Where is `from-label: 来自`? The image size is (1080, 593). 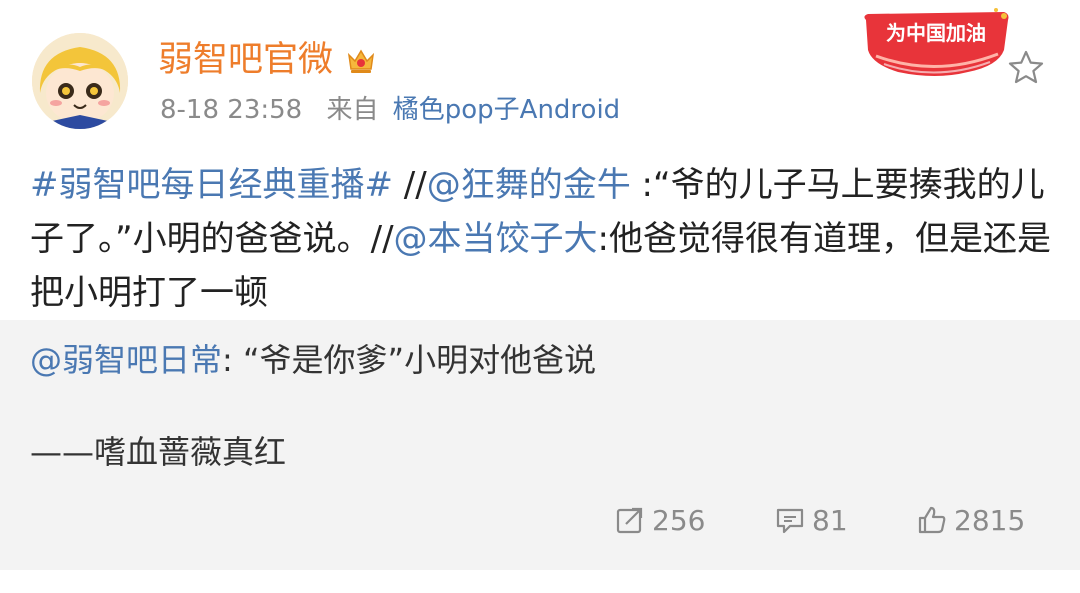 from-label: 来自 is located at coordinates (352, 110).